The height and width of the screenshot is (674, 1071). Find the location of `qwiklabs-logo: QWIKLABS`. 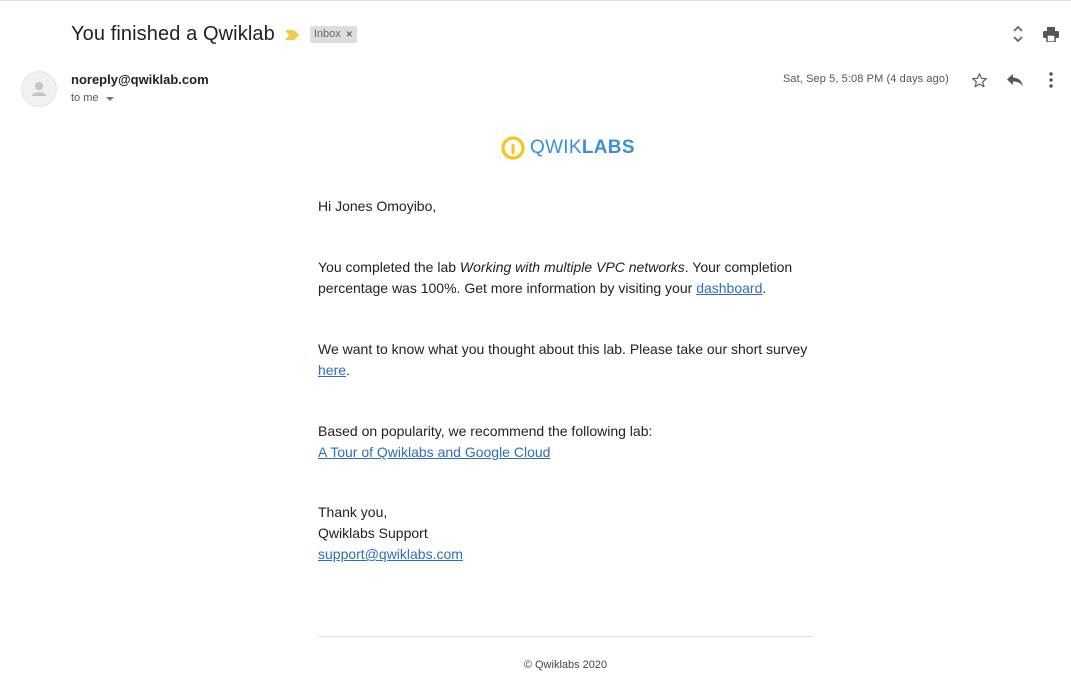

qwiklabs-logo: QWIKLABS is located at coordinates (568, 148).